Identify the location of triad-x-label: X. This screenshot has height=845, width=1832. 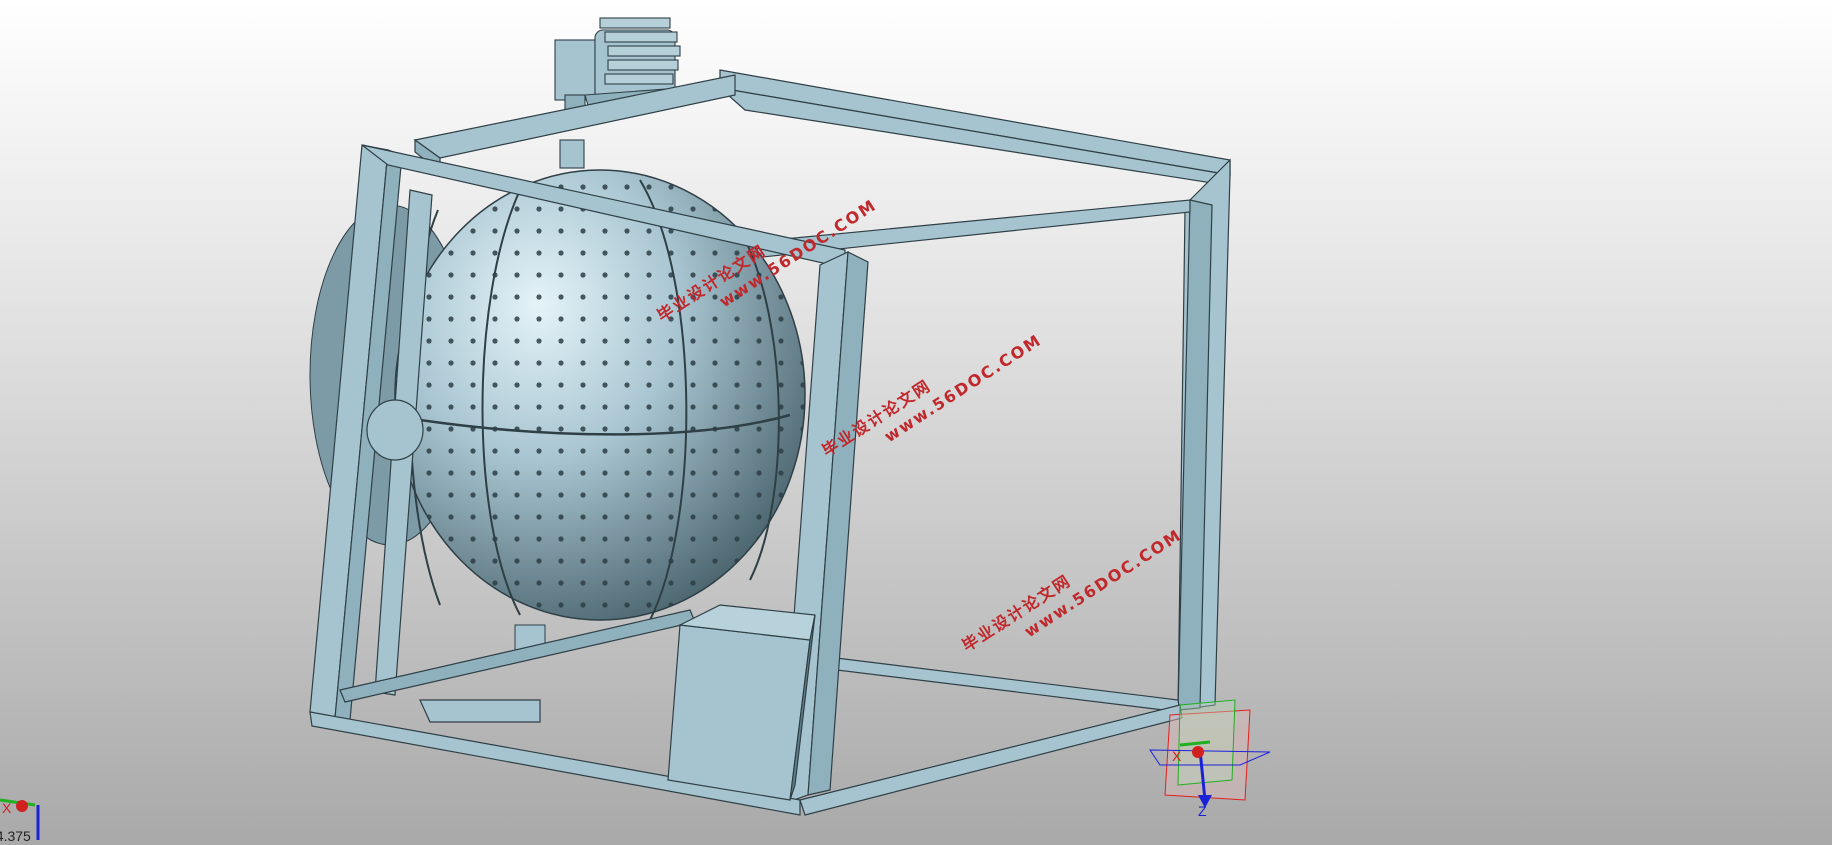
(1177, 756).